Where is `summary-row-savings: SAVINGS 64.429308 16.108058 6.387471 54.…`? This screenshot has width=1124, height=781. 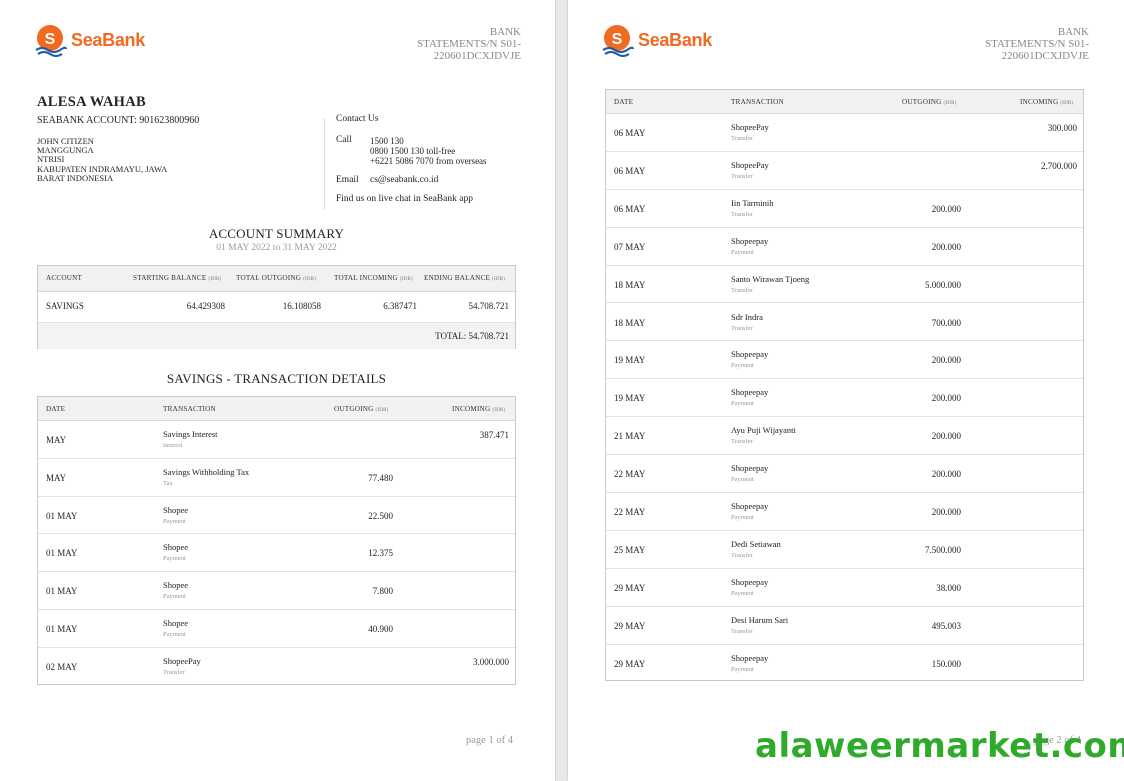 summary-row-savings: SAVINGS 64.429308 16.108058 6.387471 54.… is located at coordinates (276, 307).